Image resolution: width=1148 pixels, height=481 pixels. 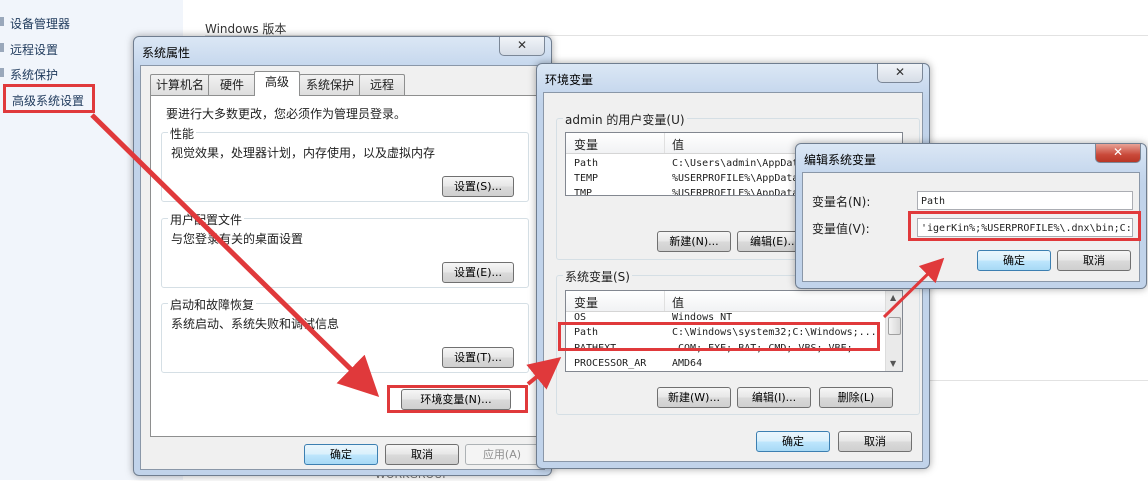 What do you see at coordinates (734, 301) in the screenshot?
I see `list-header: 变量 值` at bounding box center [734, 301].